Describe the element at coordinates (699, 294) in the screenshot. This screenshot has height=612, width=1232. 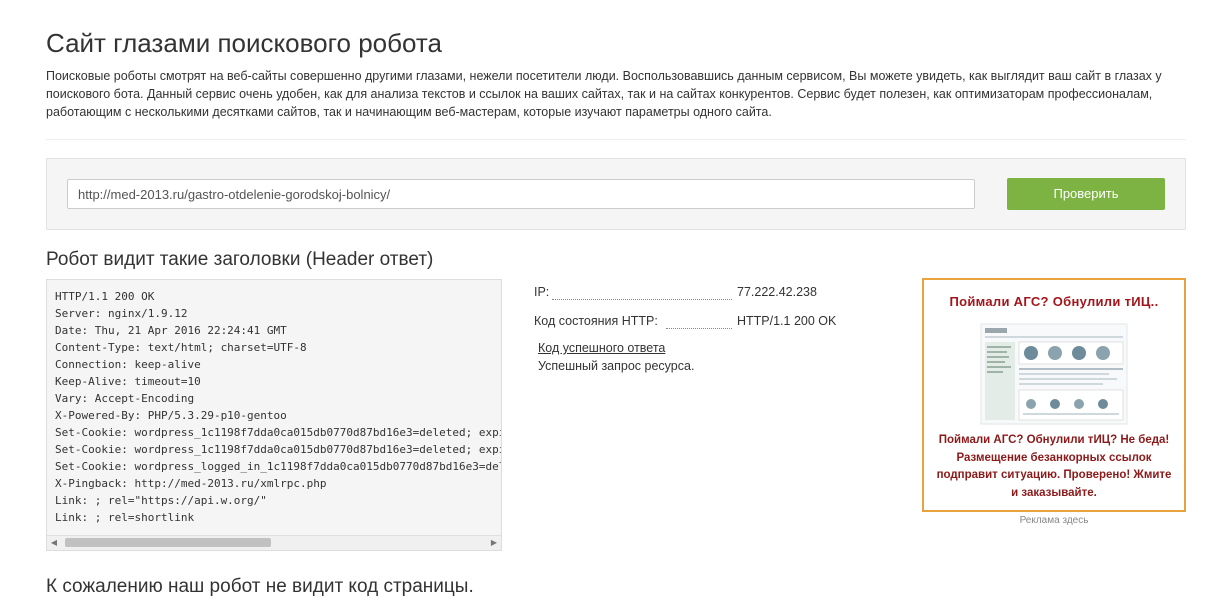
I see `ip-row: IP: 77.222.42.238` at that location.